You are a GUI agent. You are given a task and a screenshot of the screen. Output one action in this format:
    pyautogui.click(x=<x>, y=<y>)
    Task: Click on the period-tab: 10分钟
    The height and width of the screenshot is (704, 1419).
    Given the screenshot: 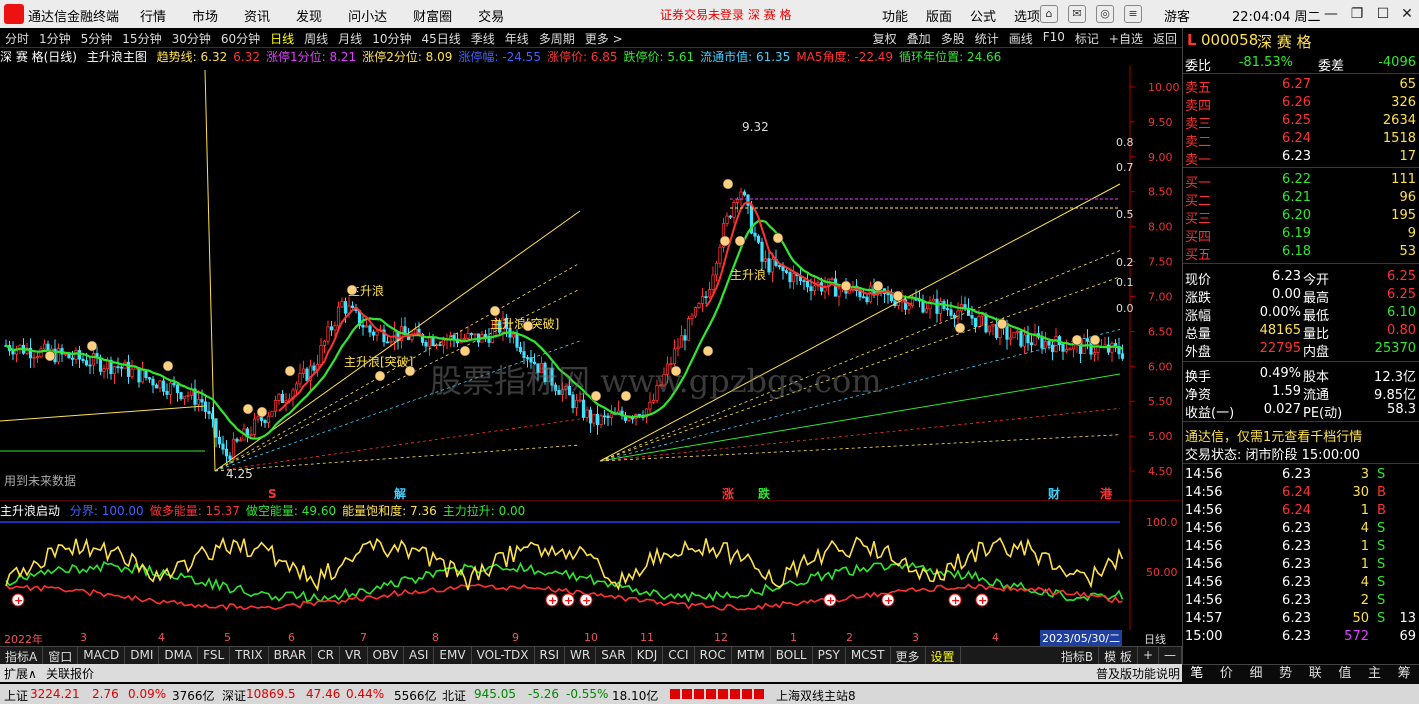 What is the action you would take?
    pyautogui.click(x=391, y=37)
    